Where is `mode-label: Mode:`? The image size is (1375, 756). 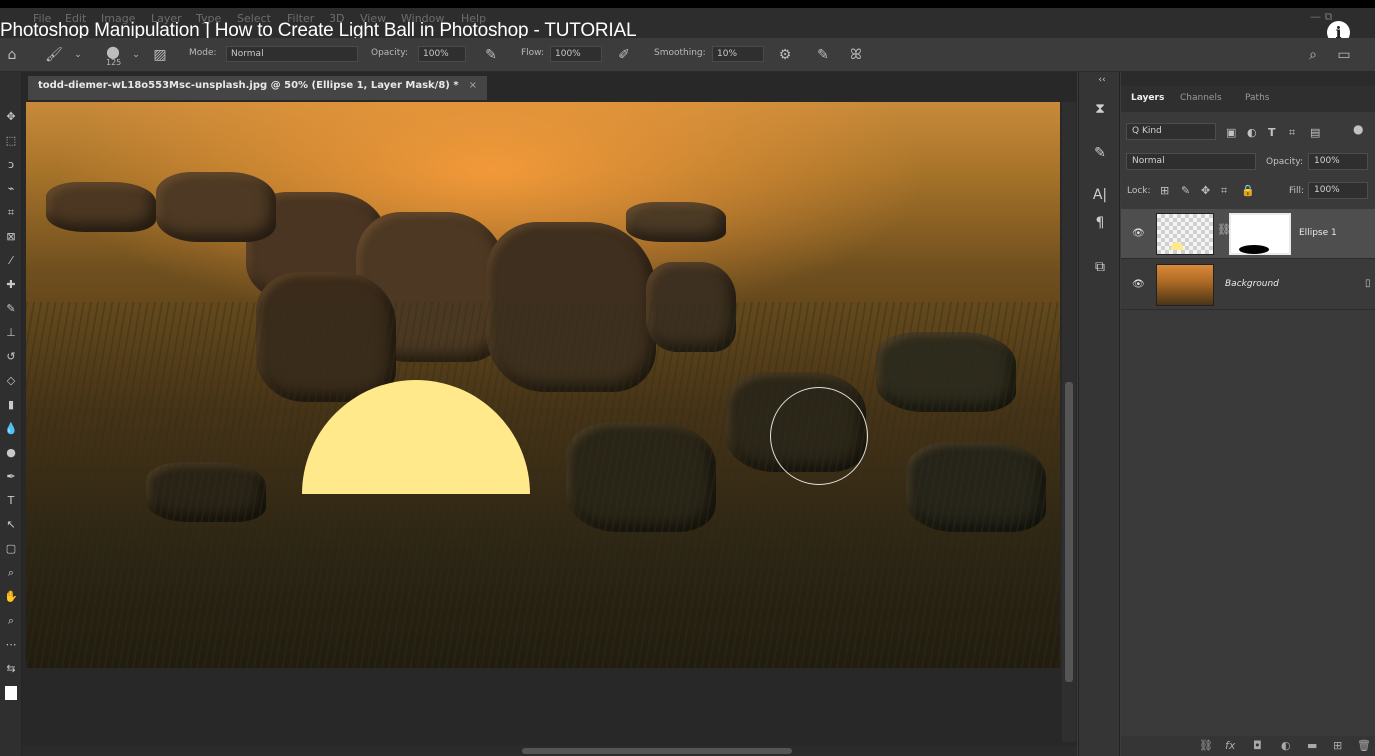
mode-label: Mode: is located at coordinates (203, 53).